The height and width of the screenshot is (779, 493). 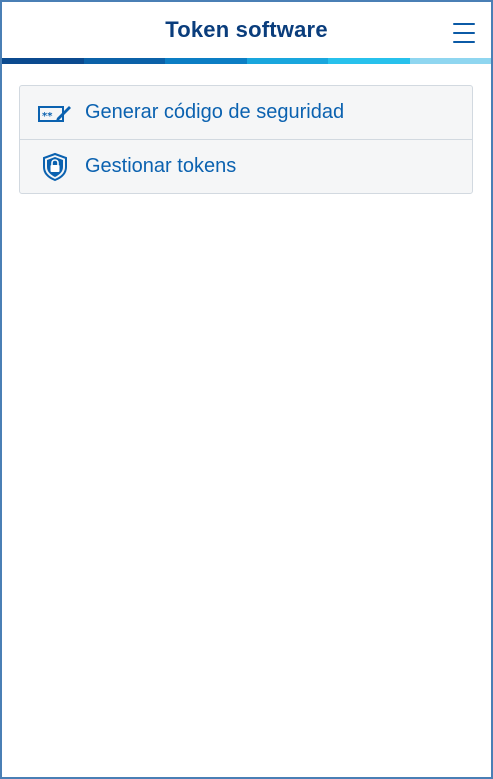 I want to click on header-bar: Token software, so click(x=246, y=30).